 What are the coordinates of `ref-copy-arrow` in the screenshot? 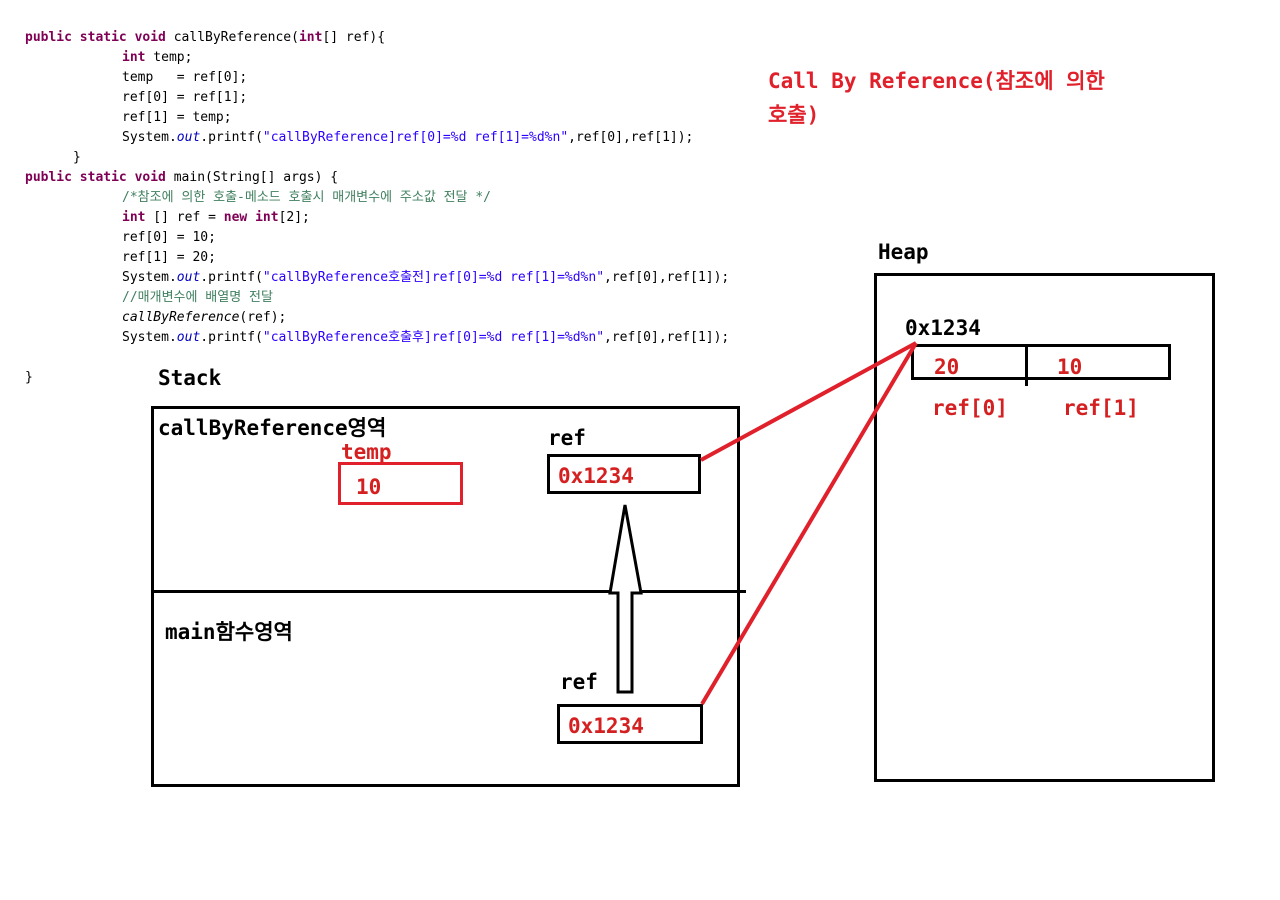 It's located at (625, 599).